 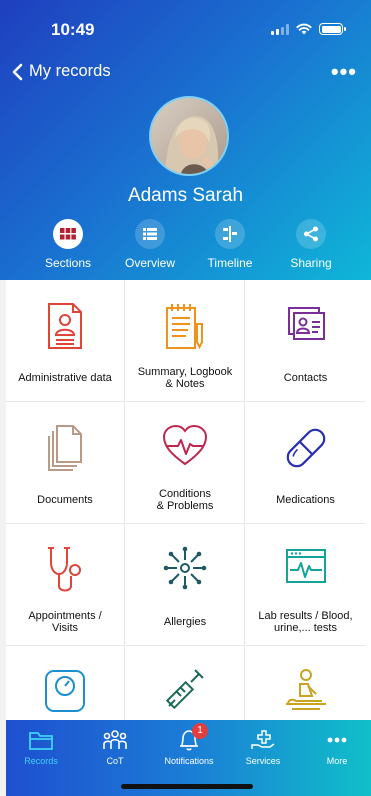 What do you see at coordinates (305, 448) in the screenshot?
I see `pill-icon` at bounding box center [305, 448].